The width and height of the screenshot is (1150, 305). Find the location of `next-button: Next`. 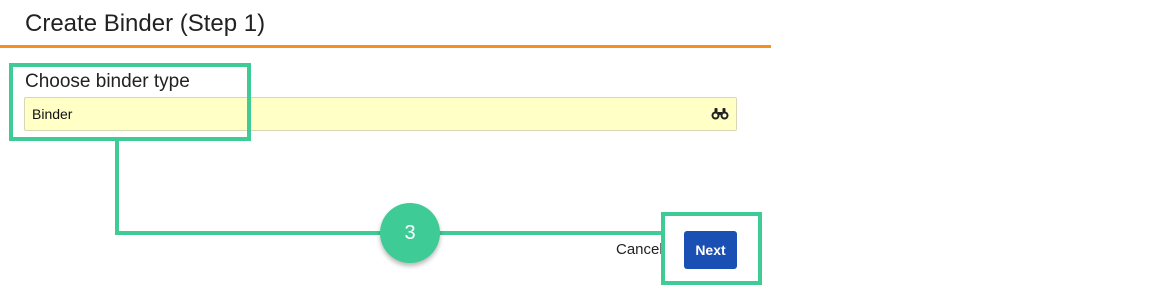

next-button: Next is located at coordinates (710, 250).